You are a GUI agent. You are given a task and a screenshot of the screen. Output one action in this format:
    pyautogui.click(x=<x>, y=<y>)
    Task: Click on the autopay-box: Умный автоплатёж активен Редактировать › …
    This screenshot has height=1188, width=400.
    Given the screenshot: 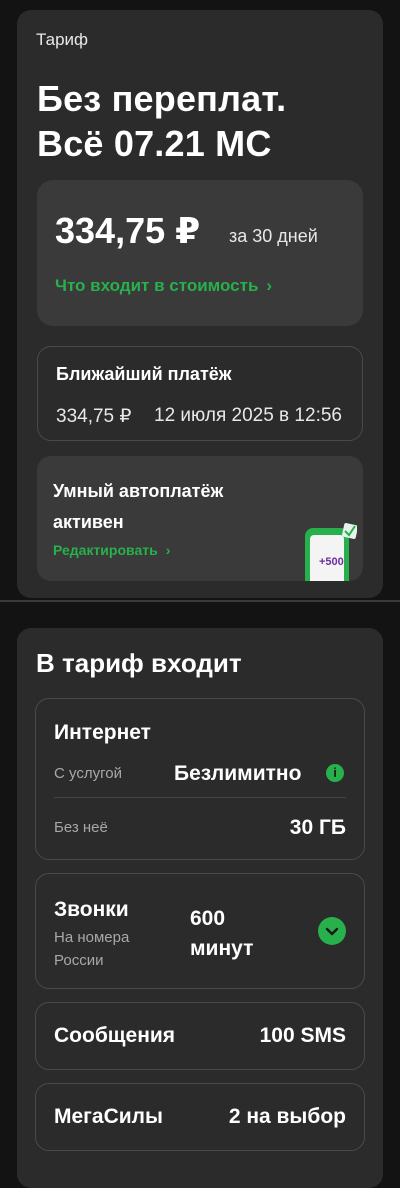 What is the action you would take?
    pyautogui.click(x=200, y=518)
    